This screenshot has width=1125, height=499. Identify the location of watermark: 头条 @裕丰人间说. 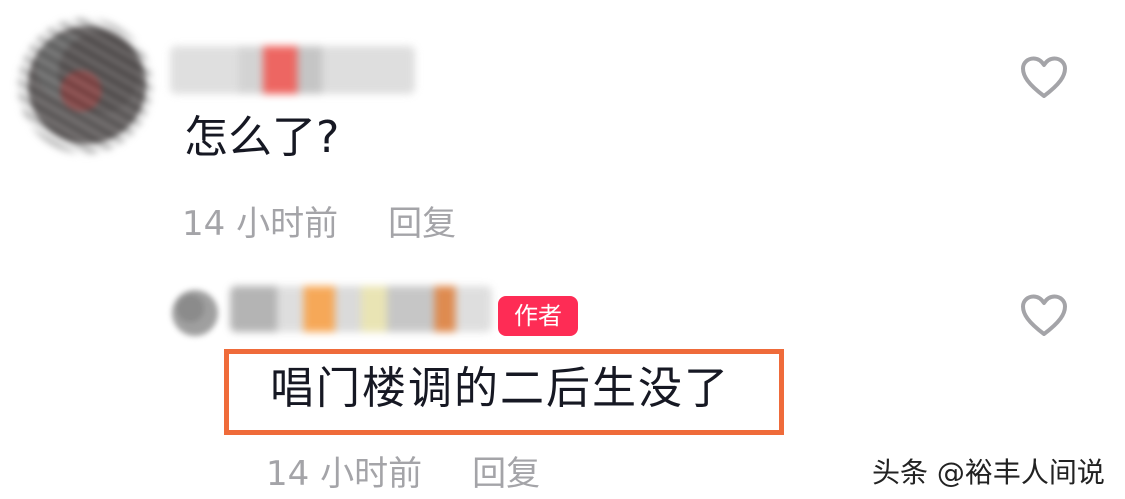
(988, 472).